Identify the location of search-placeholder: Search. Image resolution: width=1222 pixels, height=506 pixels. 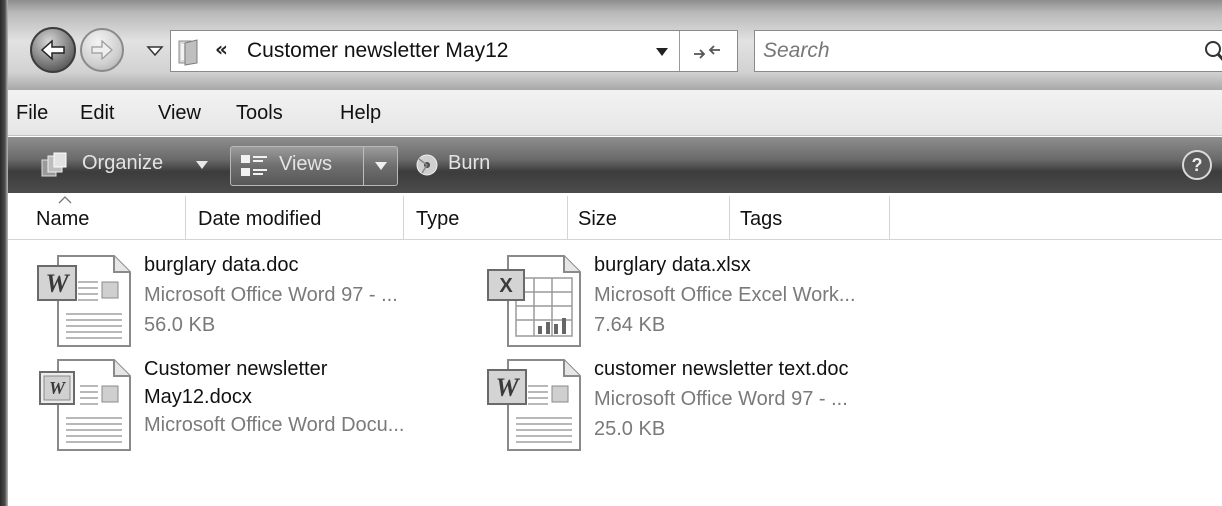
(796, 50).